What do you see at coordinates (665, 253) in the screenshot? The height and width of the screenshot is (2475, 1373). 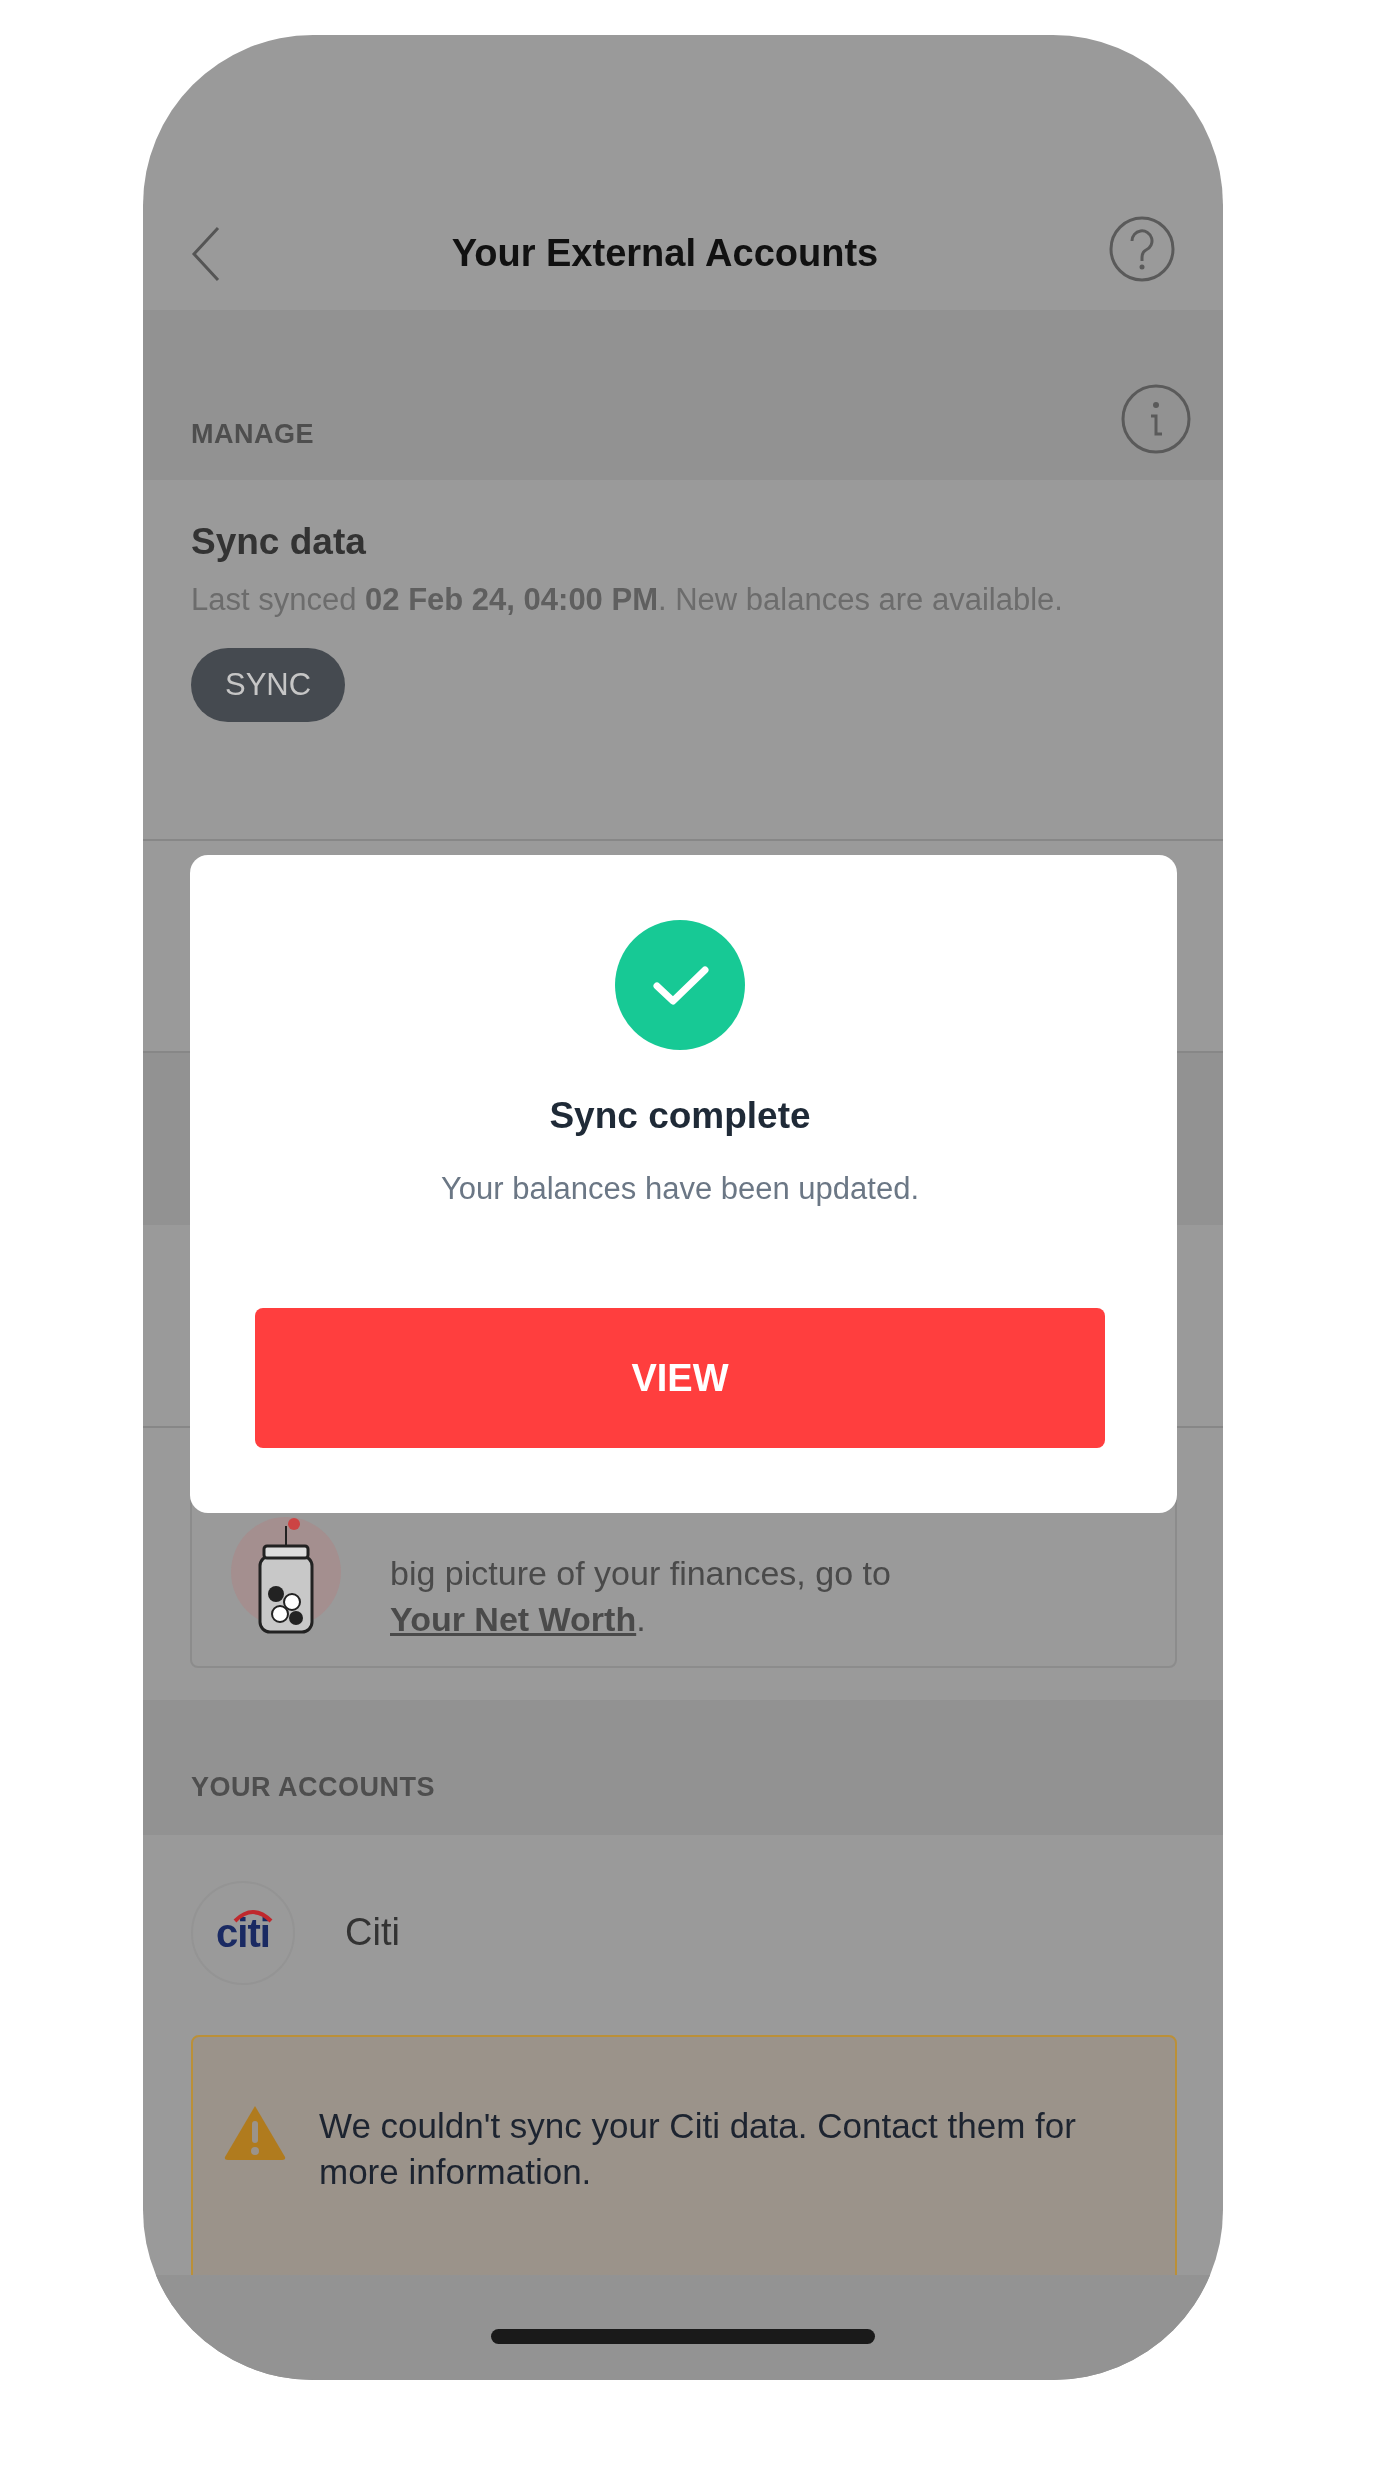 I see `page-title: Your External Accounts` at bounding box center [665, 253].